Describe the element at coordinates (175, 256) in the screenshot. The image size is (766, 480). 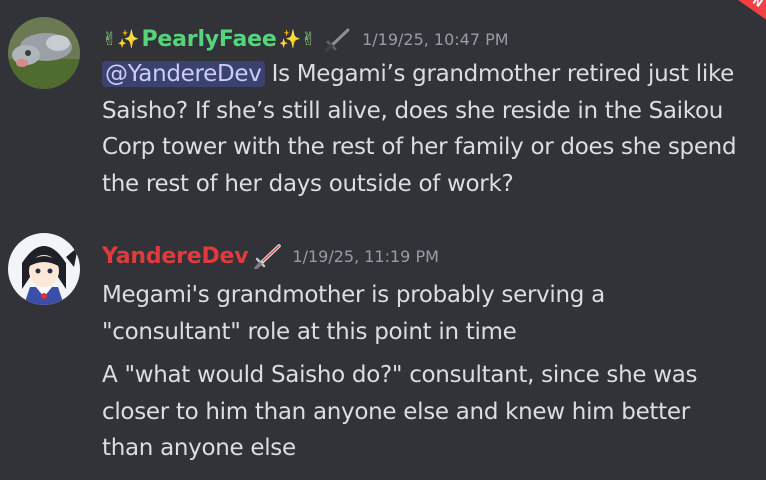
I see `username: YandereDev` at that location.